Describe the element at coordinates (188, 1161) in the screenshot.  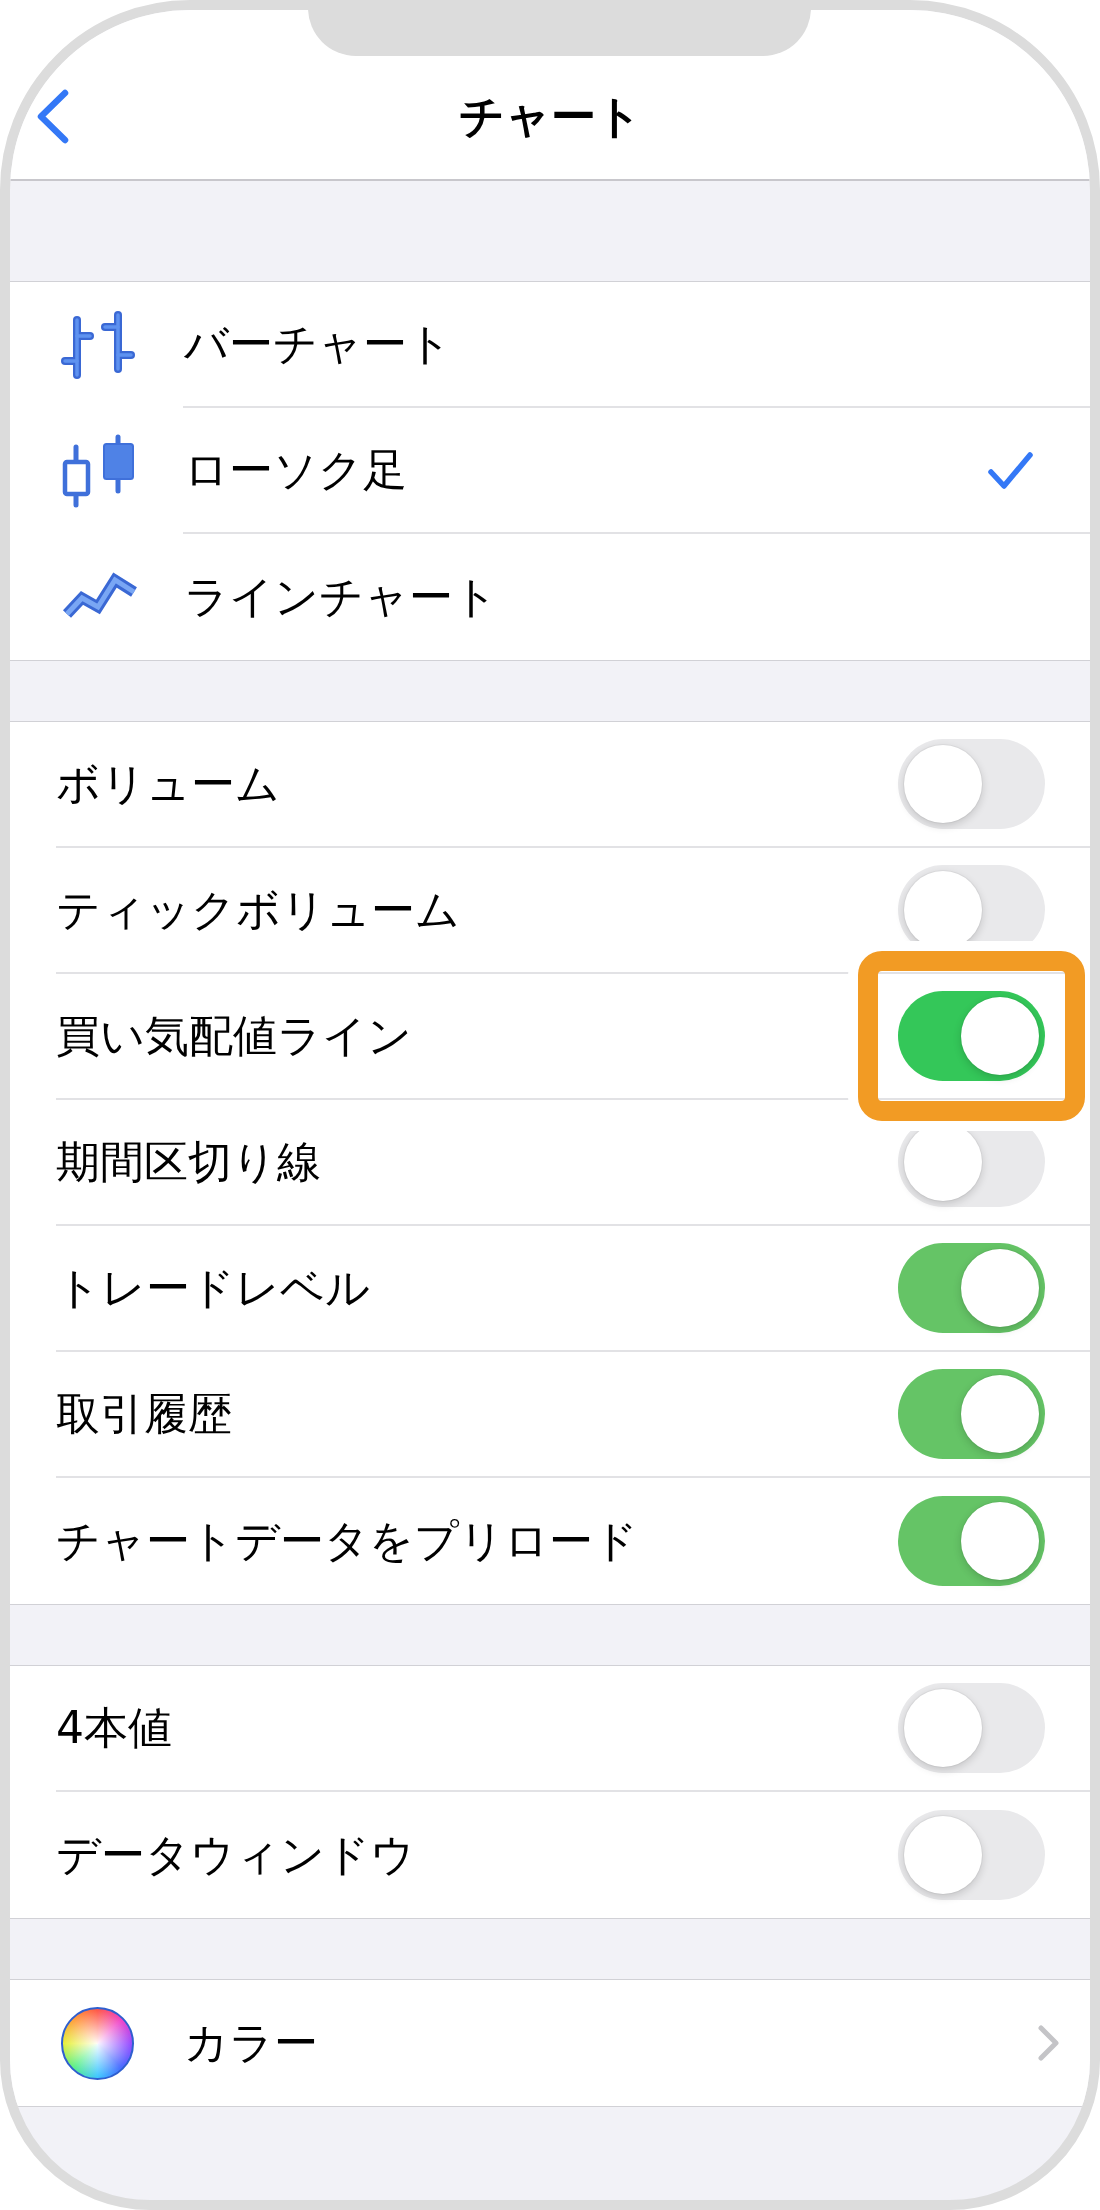
I see `setting-label: 期間区切り線` at that location.